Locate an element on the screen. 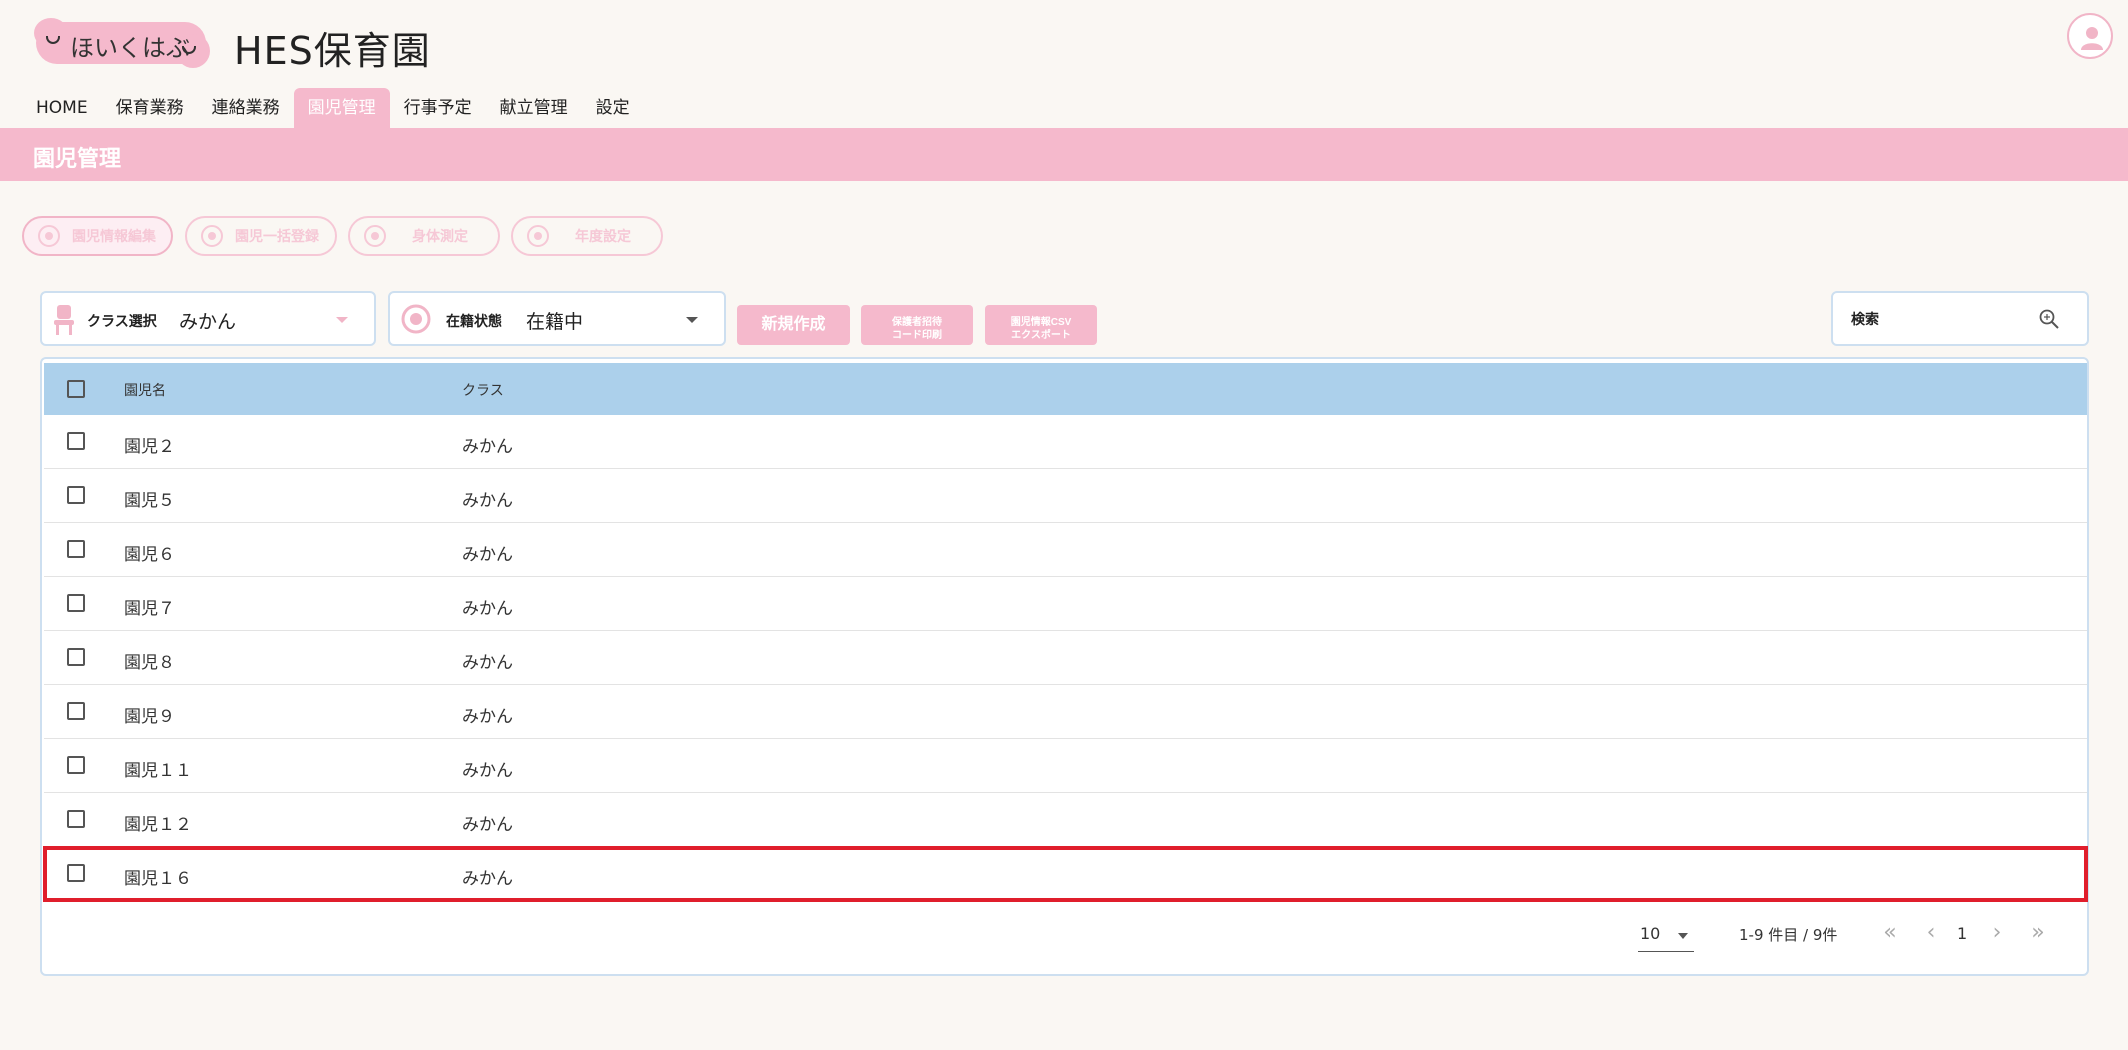  table-row: 園児６ みかん is located at coordinates (1065, 550).